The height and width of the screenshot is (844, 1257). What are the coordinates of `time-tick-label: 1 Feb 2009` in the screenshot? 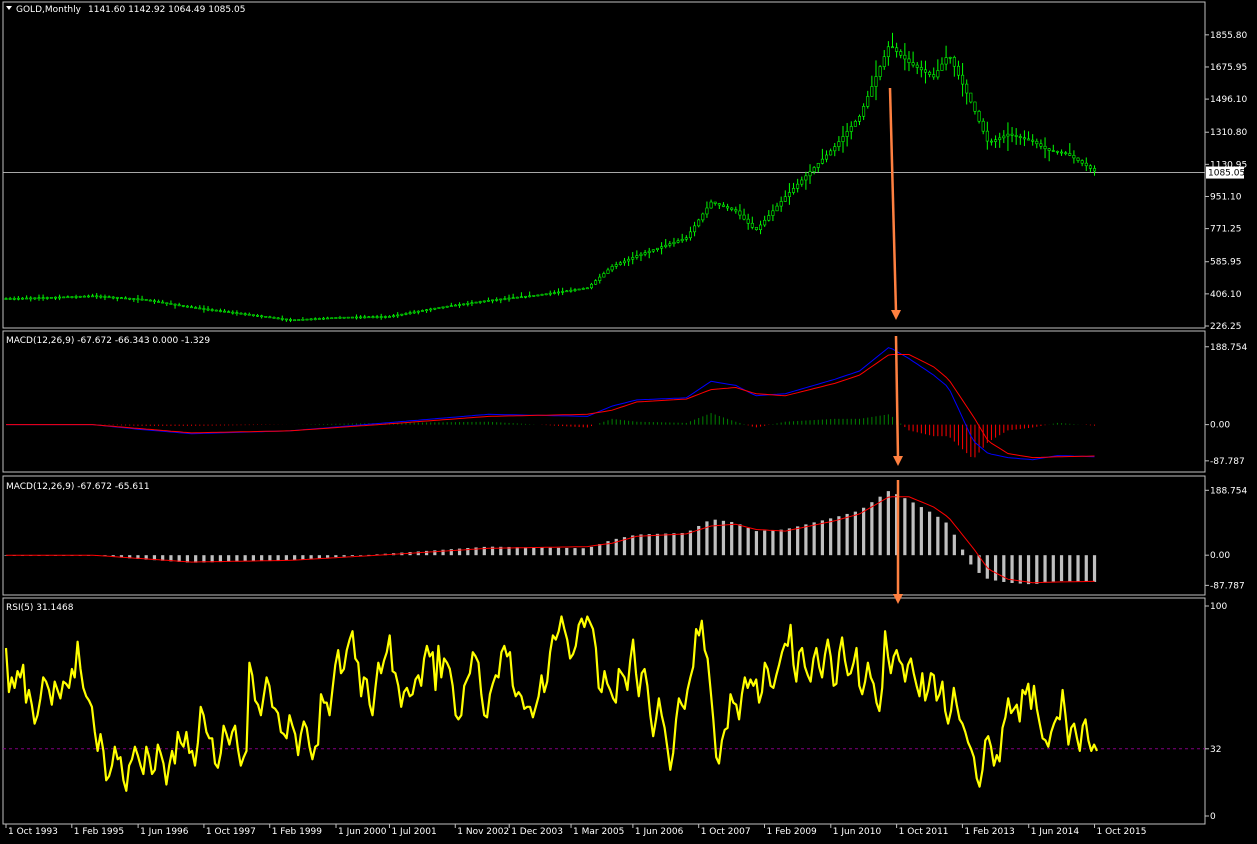 It's located at (792, 832).